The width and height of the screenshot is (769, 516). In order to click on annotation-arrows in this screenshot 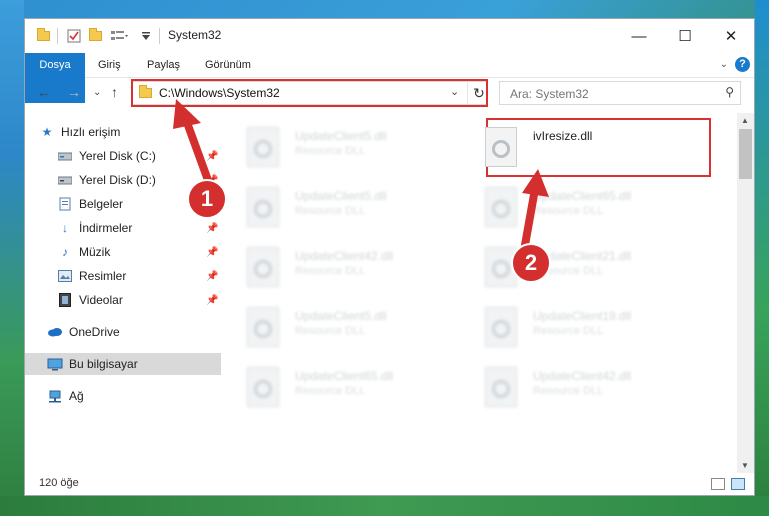, I will do `click(361, 174)`.